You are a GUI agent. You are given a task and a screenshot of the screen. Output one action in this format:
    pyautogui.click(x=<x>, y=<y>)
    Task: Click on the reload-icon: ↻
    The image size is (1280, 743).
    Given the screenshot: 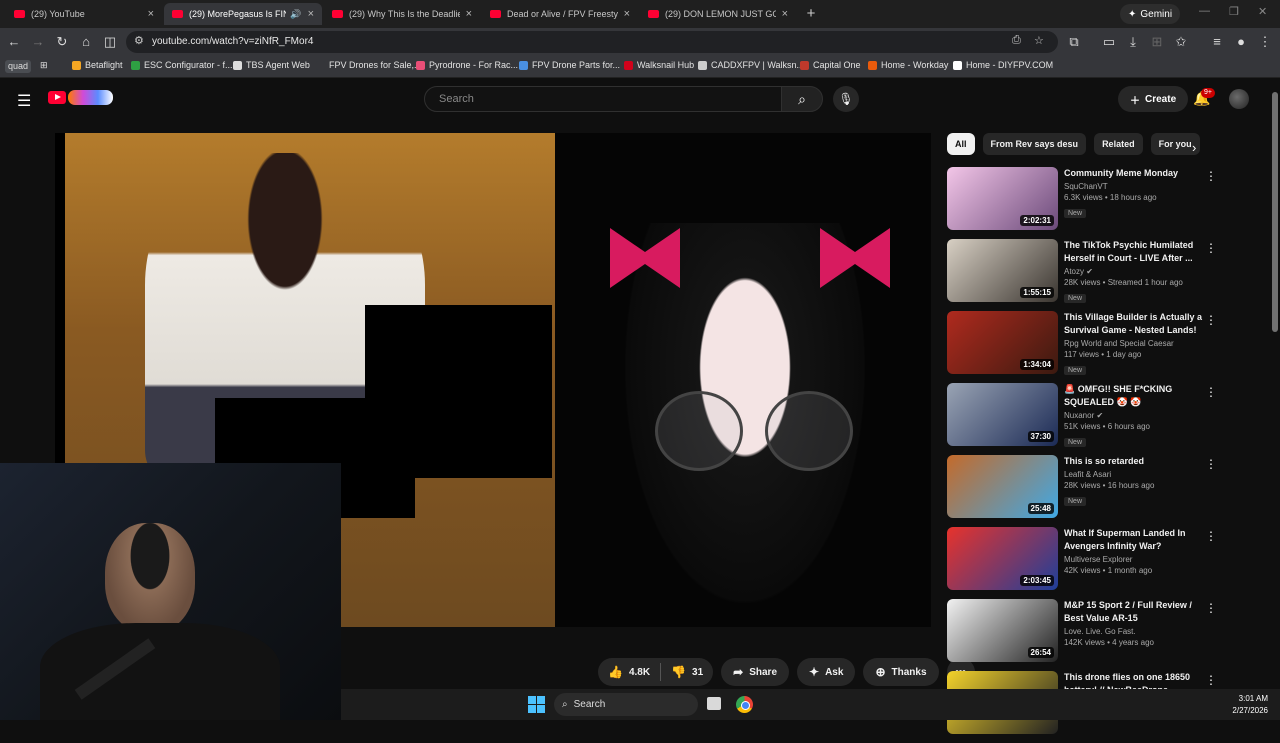 What is the action you would take?
    pyautogui.click(x=62, y=42)
    